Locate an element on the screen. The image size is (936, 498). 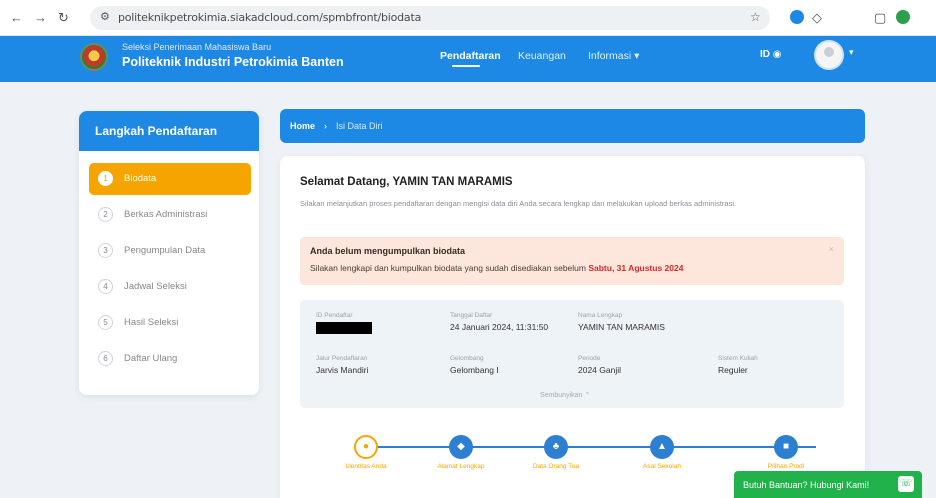
breadcrumb-current: Isi Data Diri is located at coordinates (359, 126).